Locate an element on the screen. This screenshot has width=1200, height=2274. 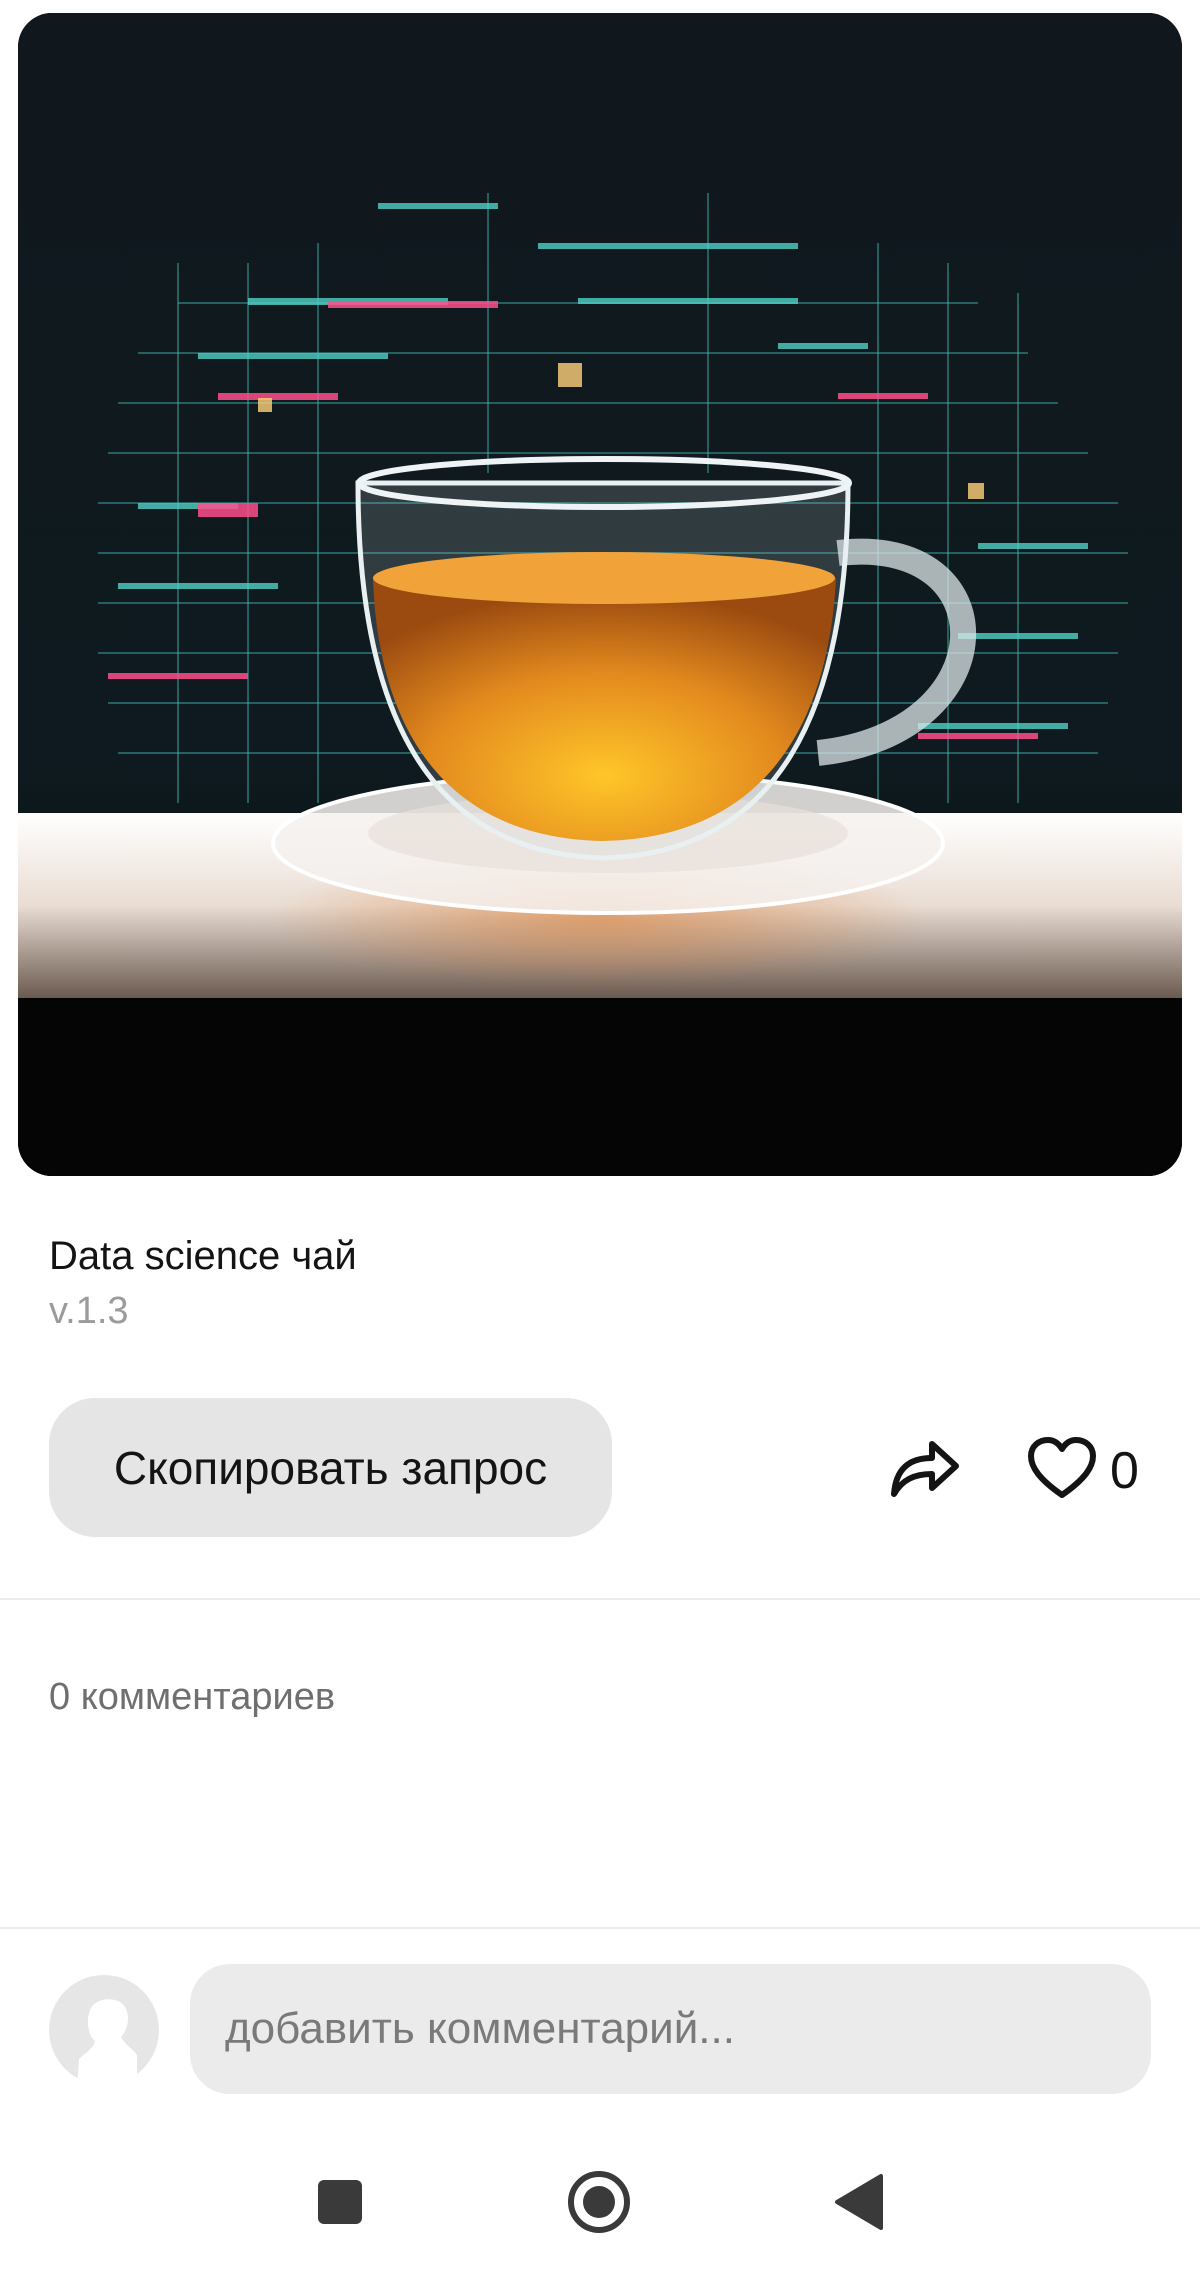
home-button is located at coordinates (599, 2202).